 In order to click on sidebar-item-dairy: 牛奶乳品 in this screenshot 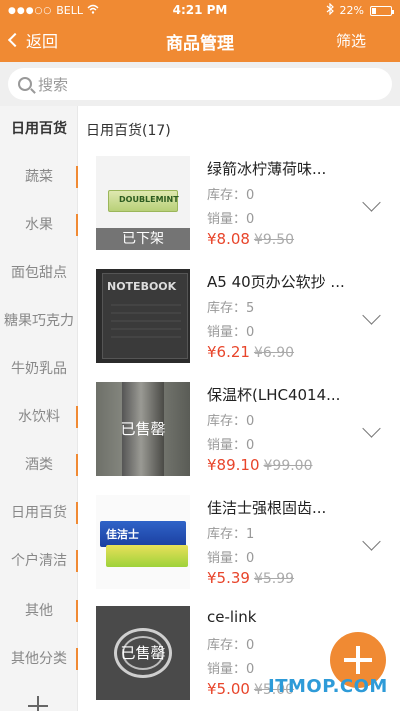, I will do `click(39, 369)`.